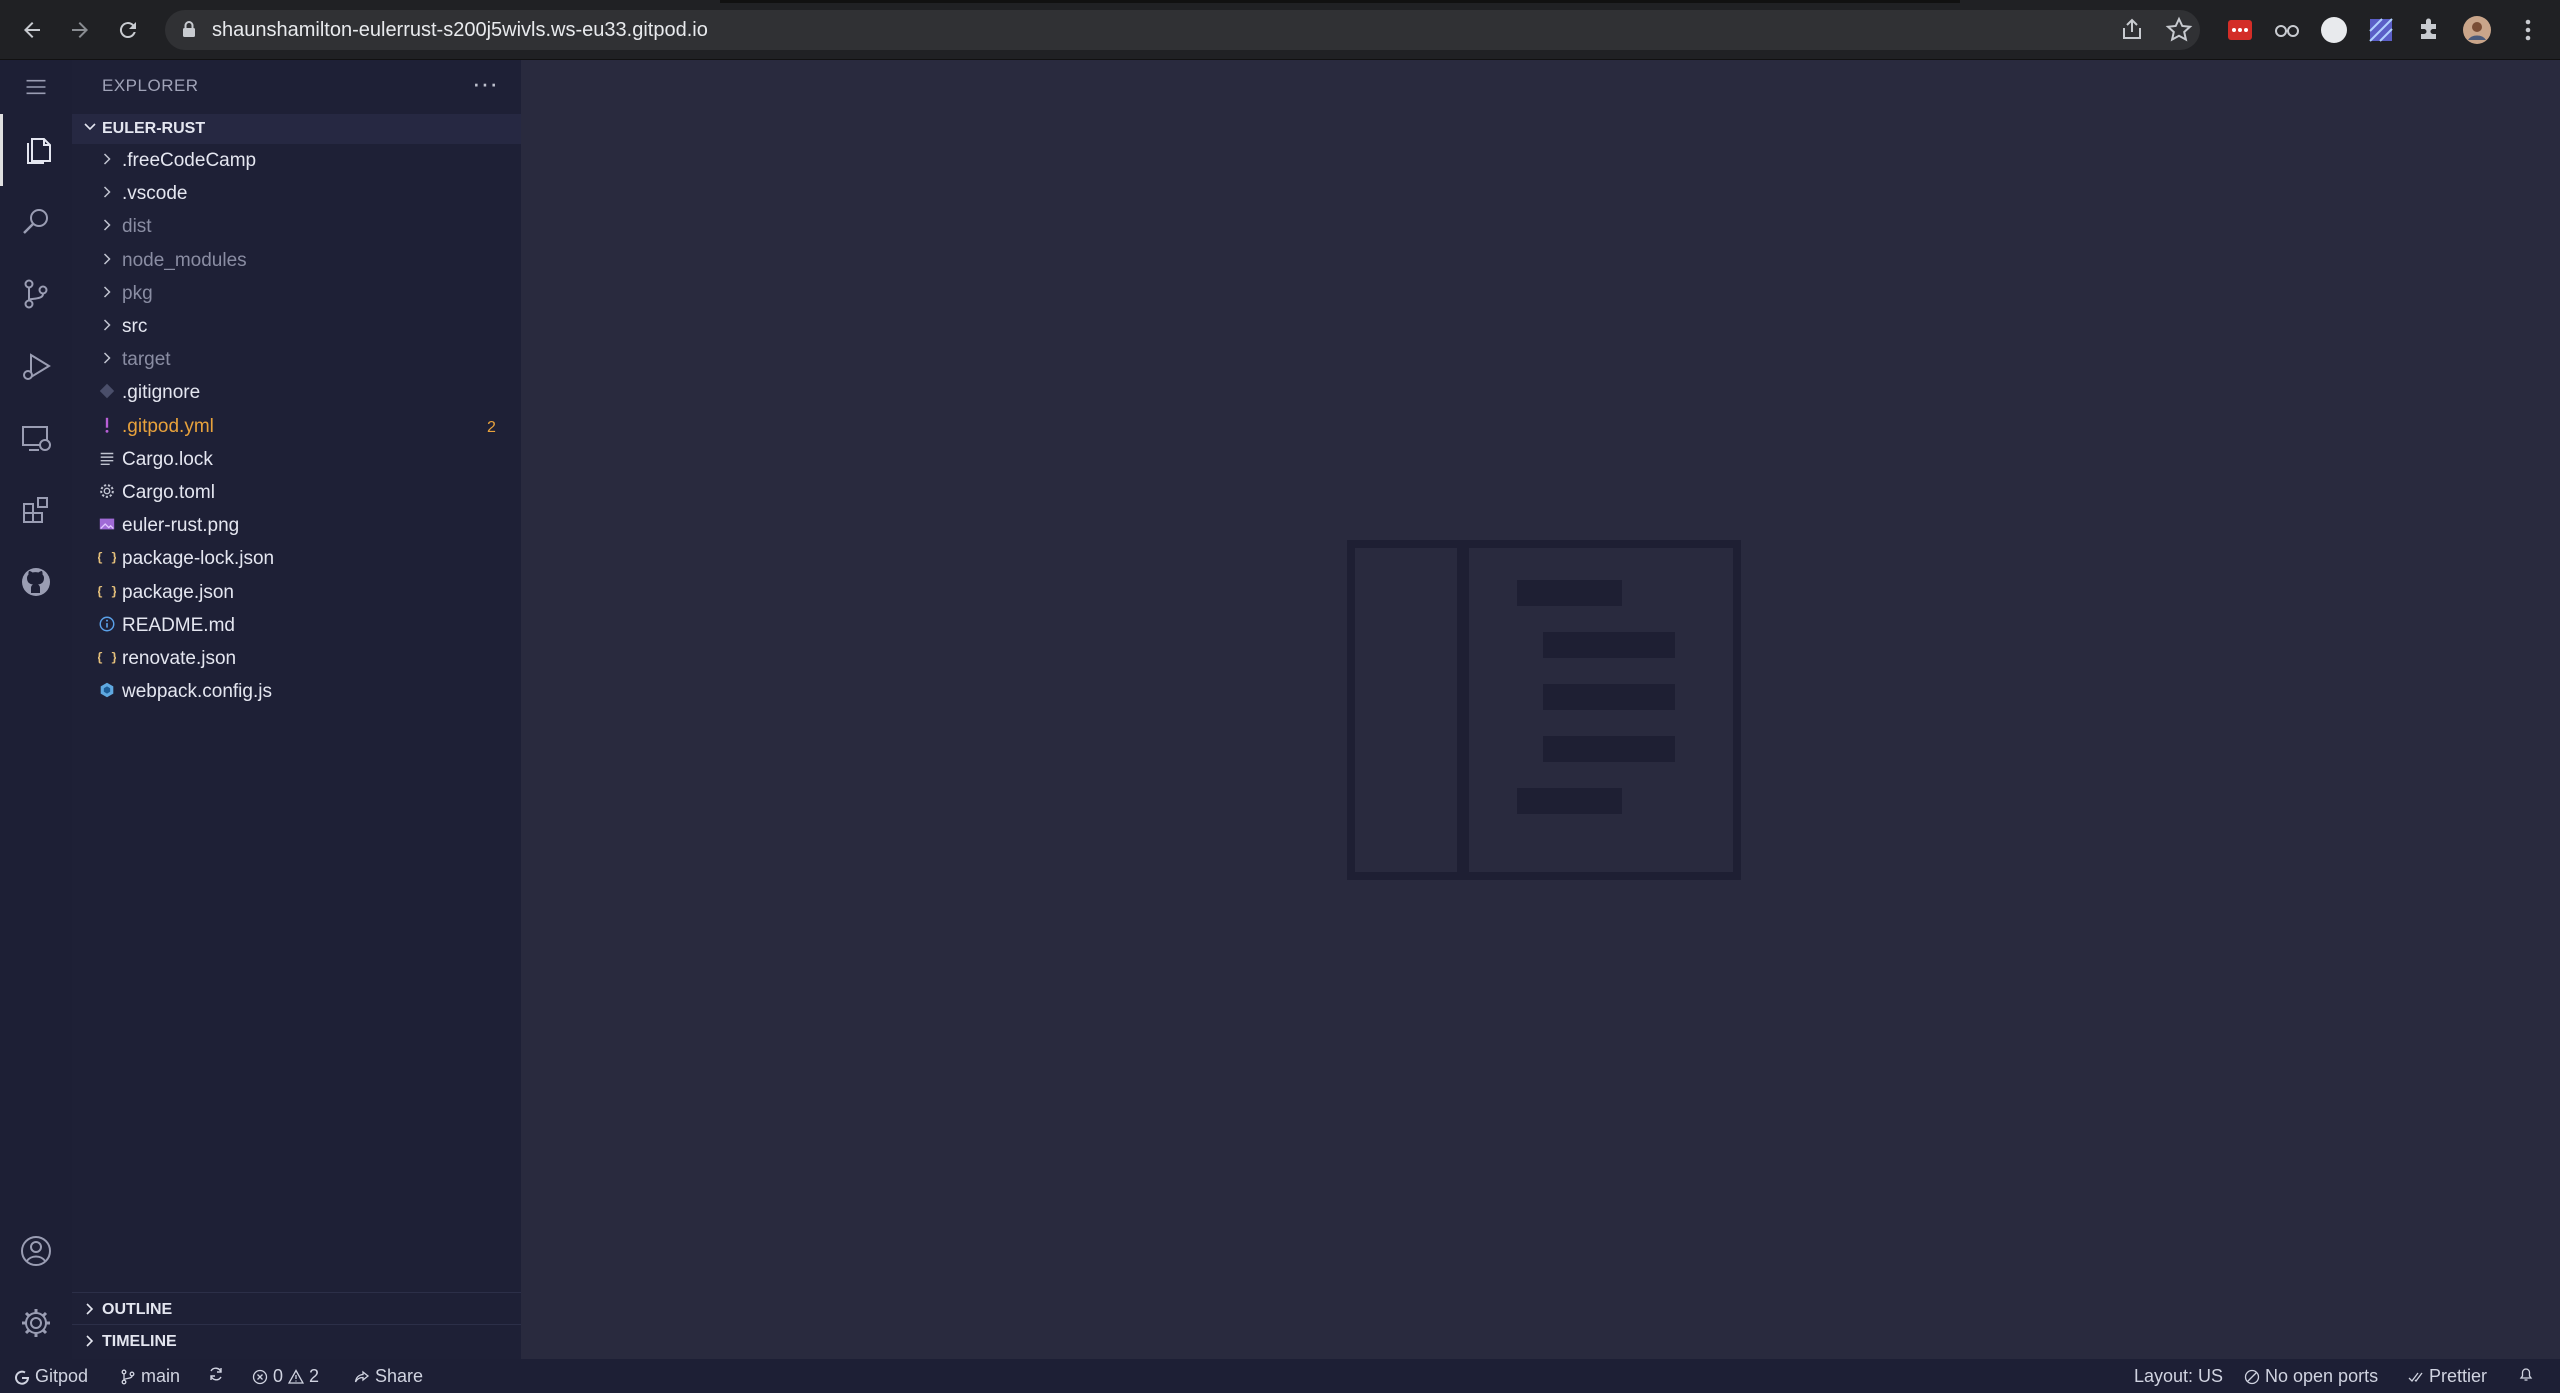 The width and height of the screenshot is (2560, 1393). I want to click on explorer-files-icon, so click(36, 150).